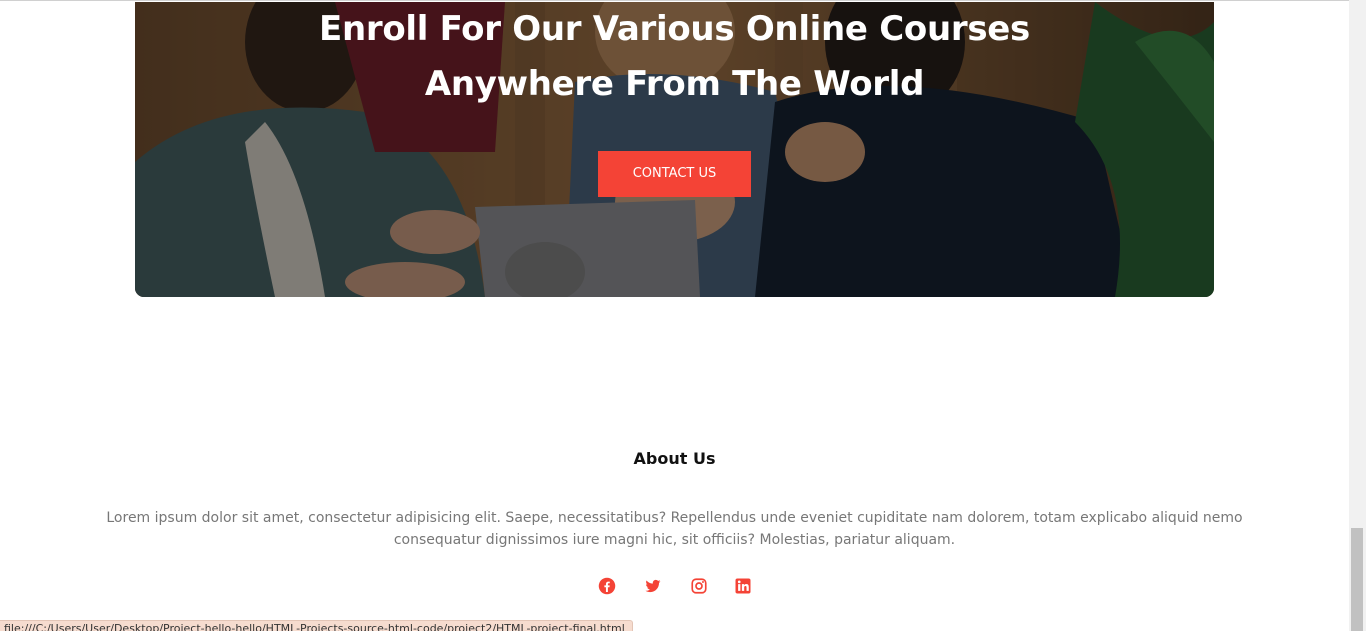 This screenshot has height=631, width=1366. Describe the element at coordinates (1357, 315) in the screenshot. I see `vertical-scrollbar` at that location.